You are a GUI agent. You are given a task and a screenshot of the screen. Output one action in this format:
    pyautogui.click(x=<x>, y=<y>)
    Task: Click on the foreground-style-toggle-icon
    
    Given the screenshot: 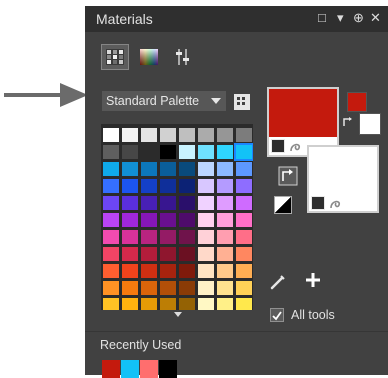 What is the action you would take?
    pyautogui.click(x=278, y=146)
    